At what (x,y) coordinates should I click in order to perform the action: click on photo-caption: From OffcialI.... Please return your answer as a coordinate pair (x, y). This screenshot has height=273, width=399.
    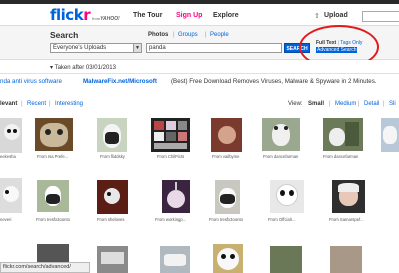
    Looking at the image, I should click on (281, 219).